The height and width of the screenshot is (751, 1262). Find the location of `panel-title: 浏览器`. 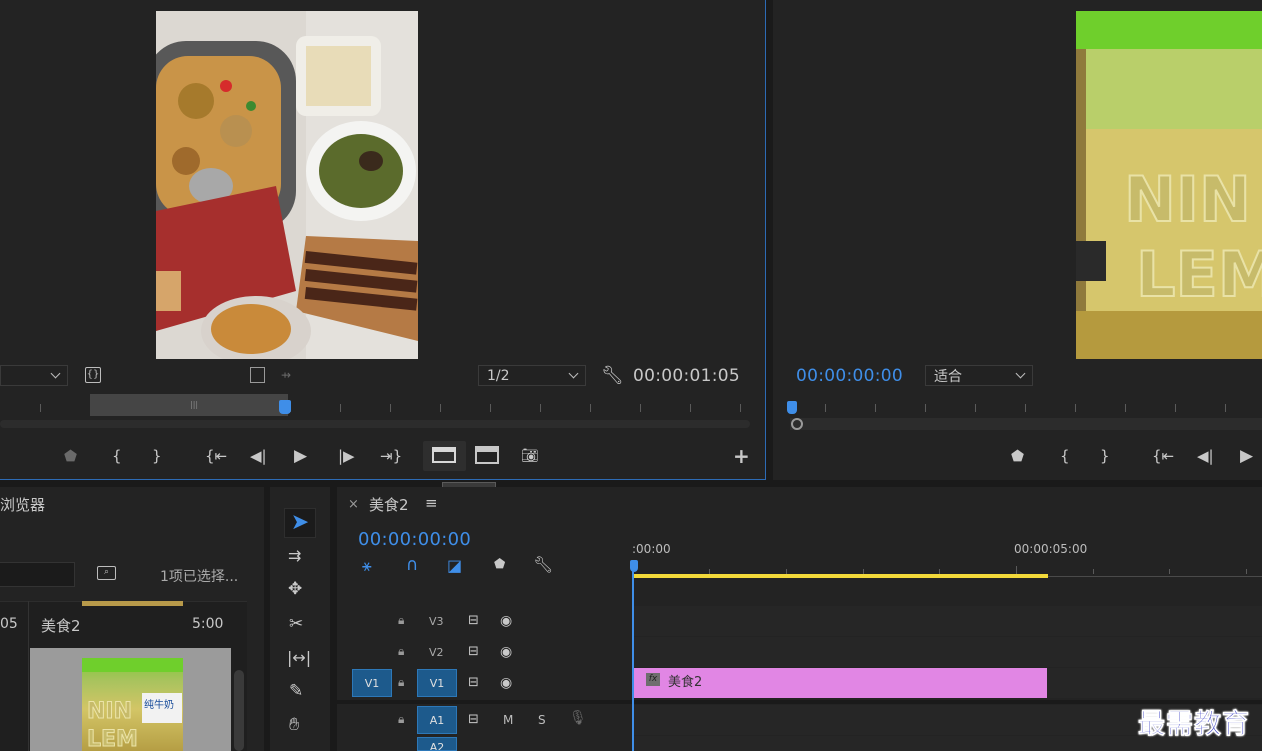

panel-title: 浏览器 is located at coordinates (22, 504).